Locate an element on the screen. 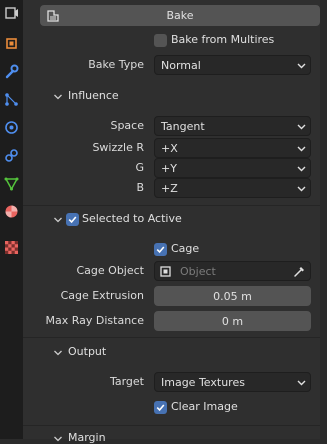 Image resolution: width=327 pixels, height=444 pixels. modifier-wrench-icon is located at coordinates (12, 71).